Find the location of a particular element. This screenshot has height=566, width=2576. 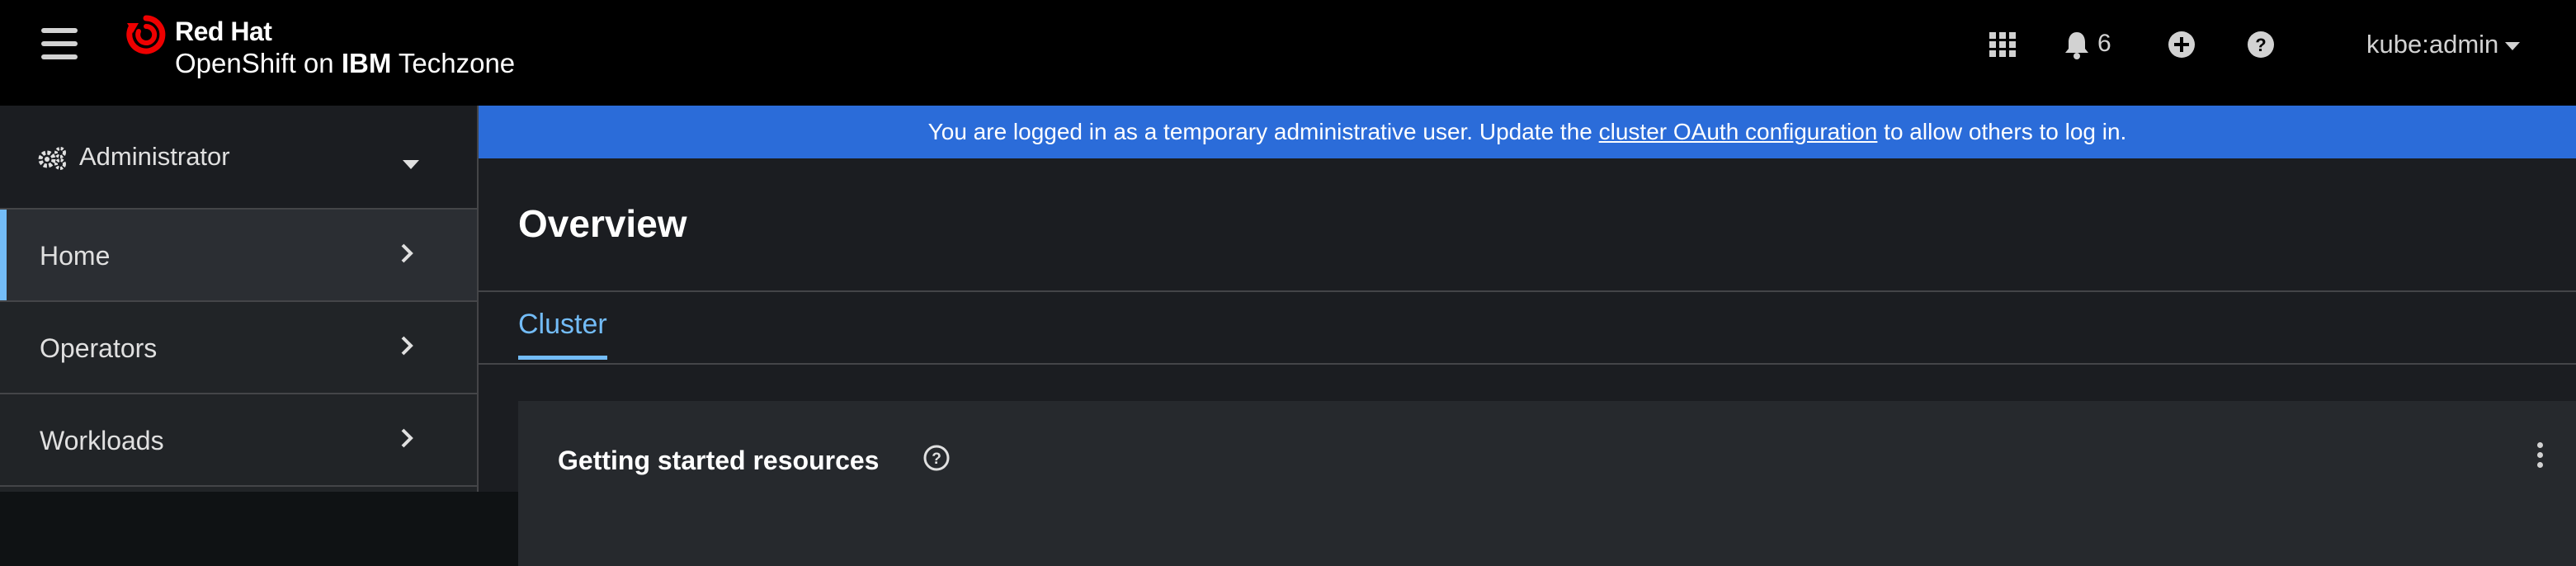

sidebar-item-workloads: Workloads is located at coordinates (238, 440).